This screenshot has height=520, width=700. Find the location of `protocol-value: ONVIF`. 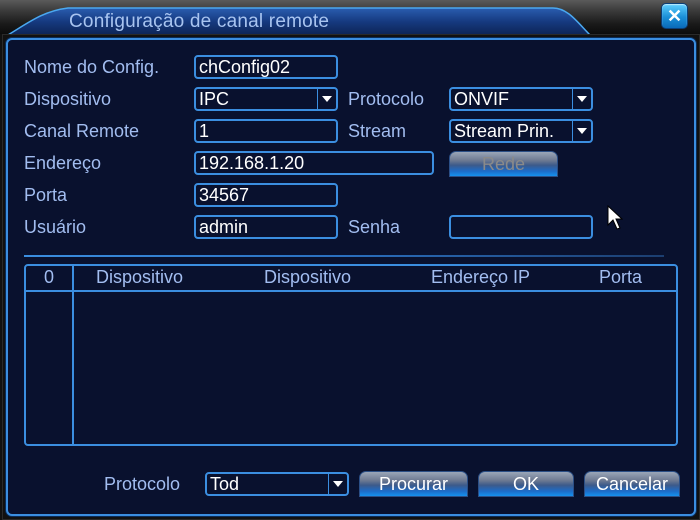

protocol-value: ONVIF is located at coordinates (482, 99).